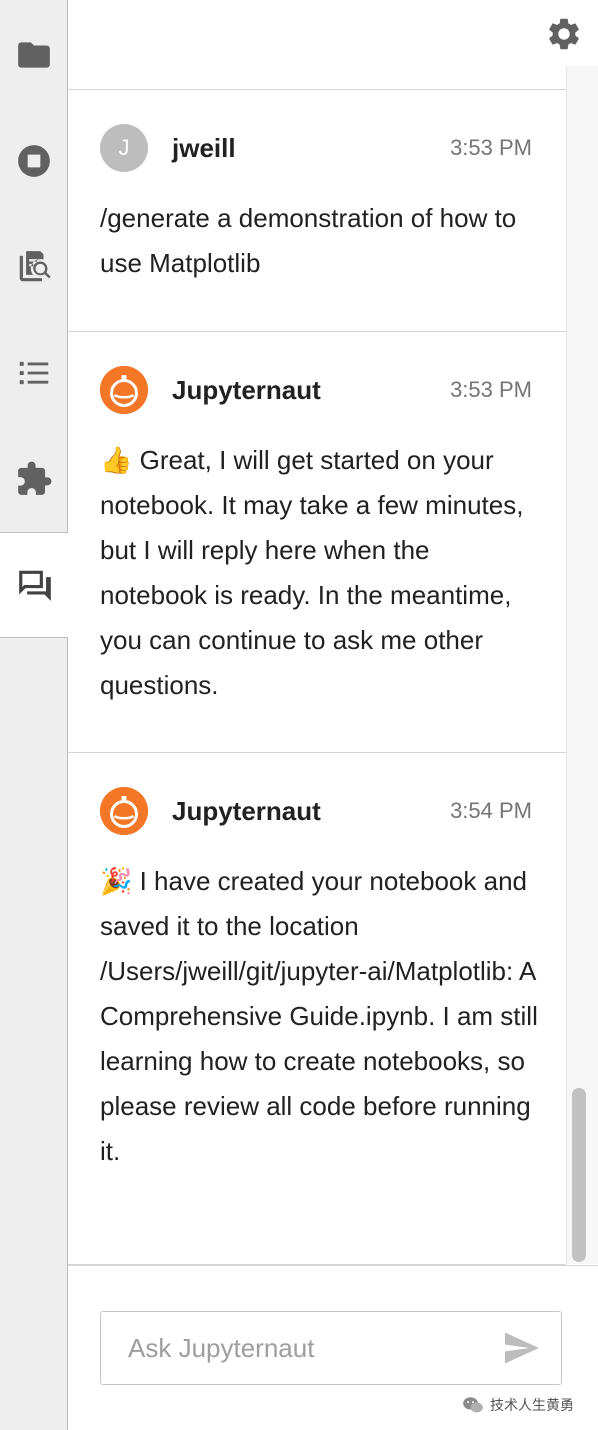 This screenshot has width=598, height=1430. Describe the element at coordinates (491, 810) in the screenshot. I see `message-timestamp: 3:54 PM` at that location.